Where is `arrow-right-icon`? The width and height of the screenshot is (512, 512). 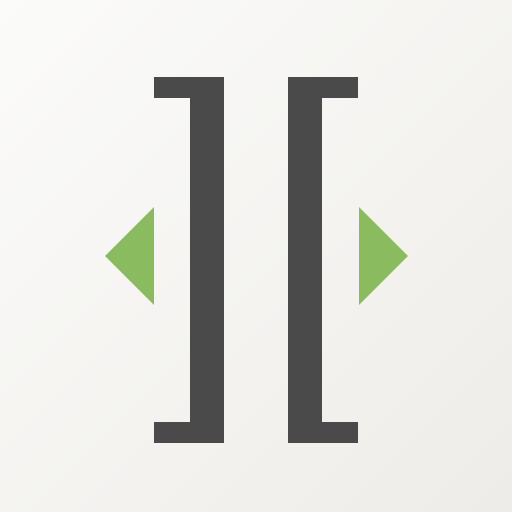 arrow-right-icon is located at coordinates (383, 256).